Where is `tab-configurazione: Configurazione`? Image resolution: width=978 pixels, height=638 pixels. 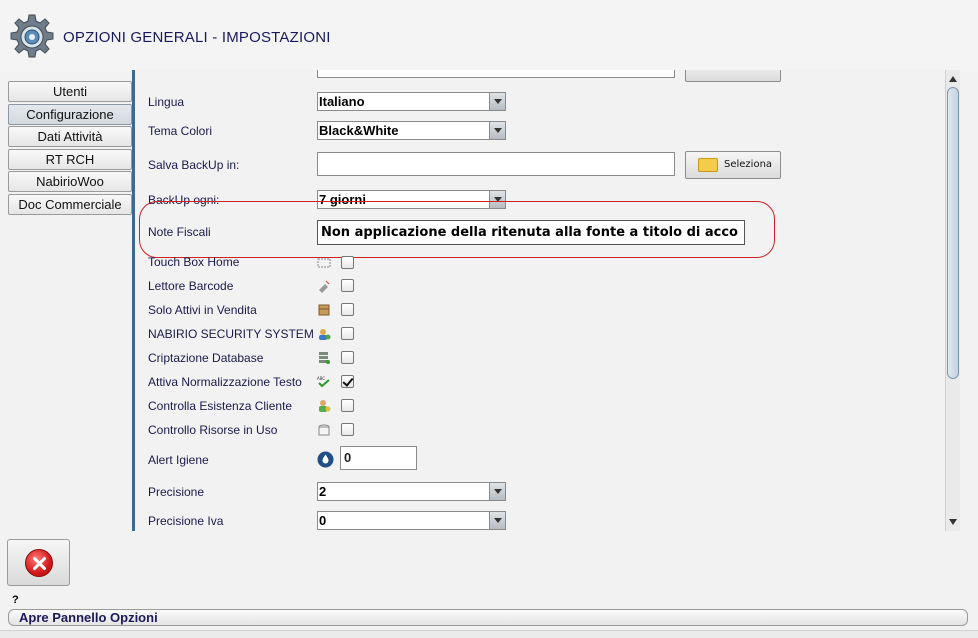
tab-configurazione: Configurazione is located at coordinates (70, 114).